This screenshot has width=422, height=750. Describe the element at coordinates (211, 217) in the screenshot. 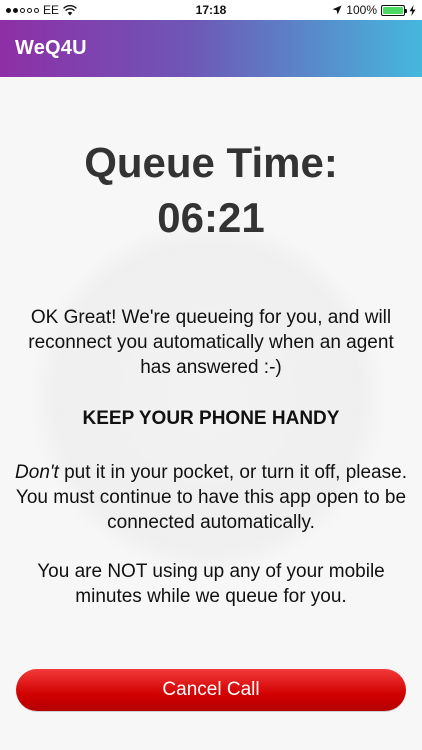

I see `queue-time-value: 06:21` at that location.